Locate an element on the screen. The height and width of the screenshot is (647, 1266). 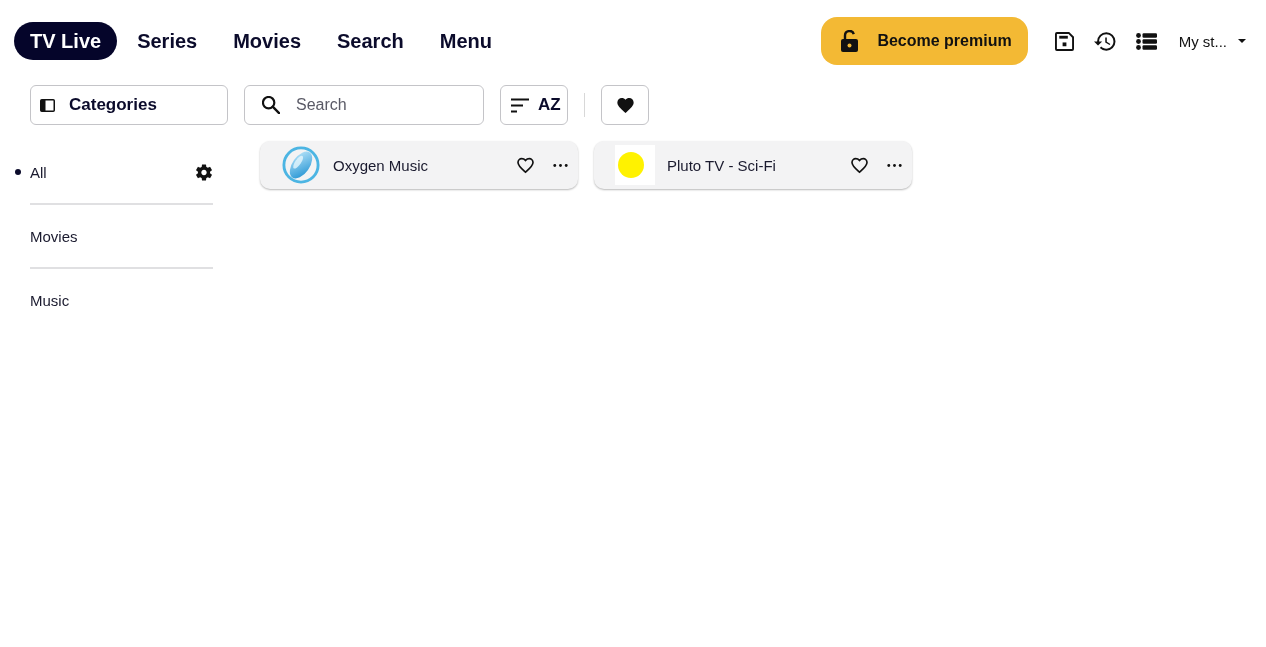
favorites-button is located at coordinates (625, 105).